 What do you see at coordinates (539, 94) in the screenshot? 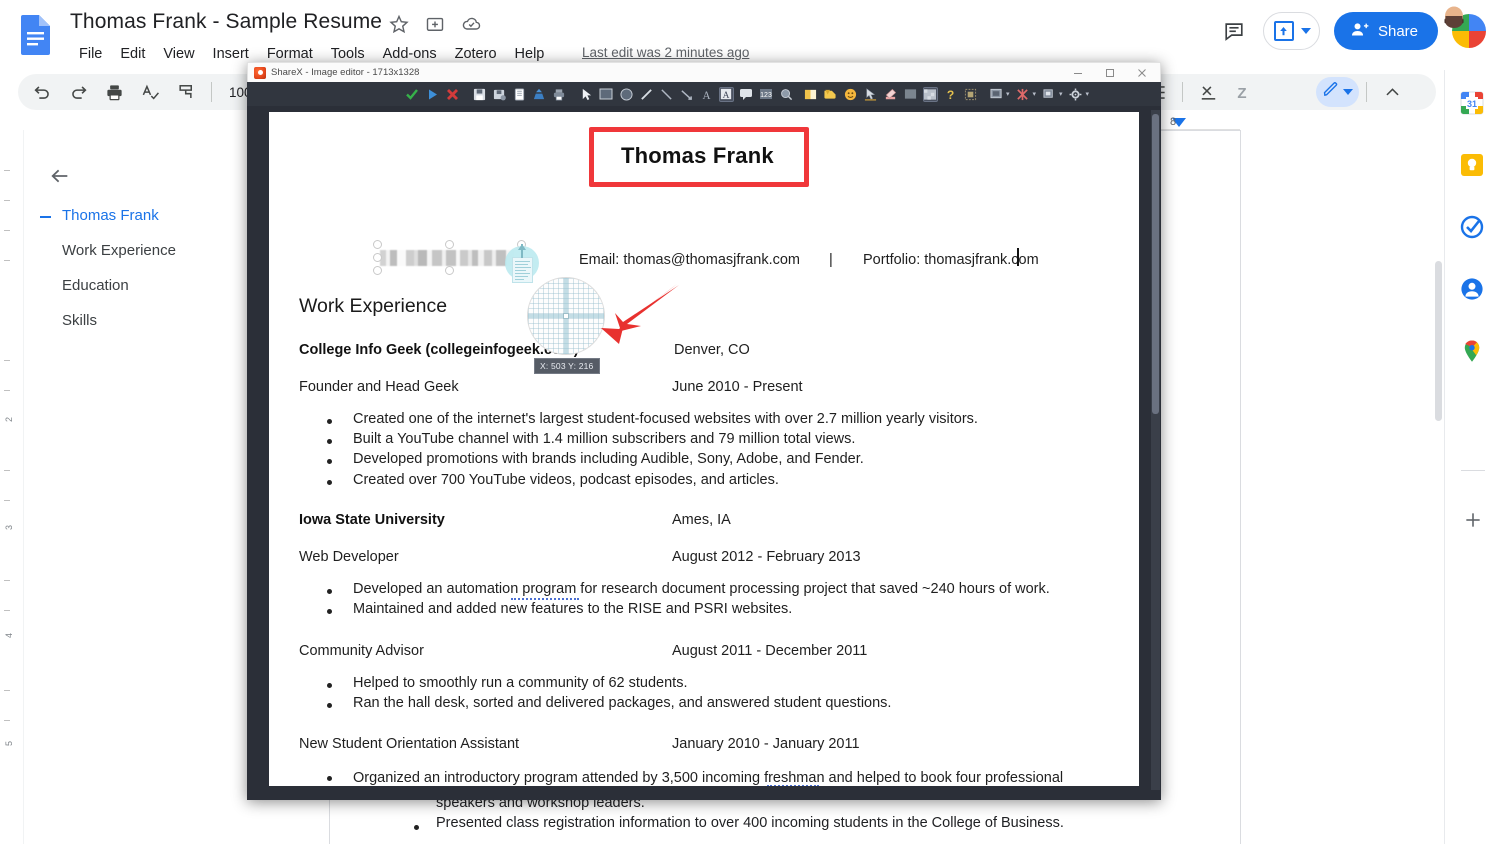
I see `upload-icon` at bounding box center [539, 94].